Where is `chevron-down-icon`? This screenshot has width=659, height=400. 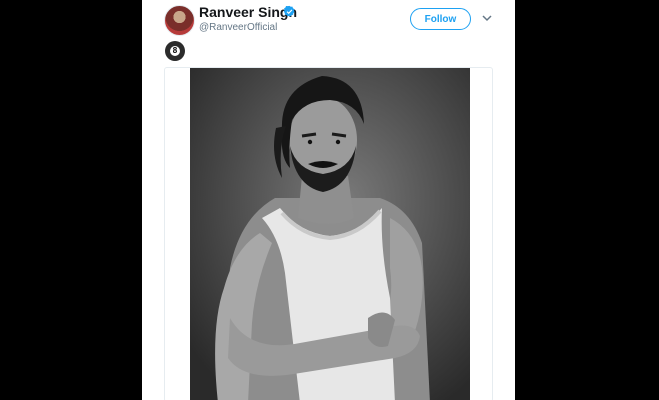 chevron-down-icon is located at coordinates (487, 18).